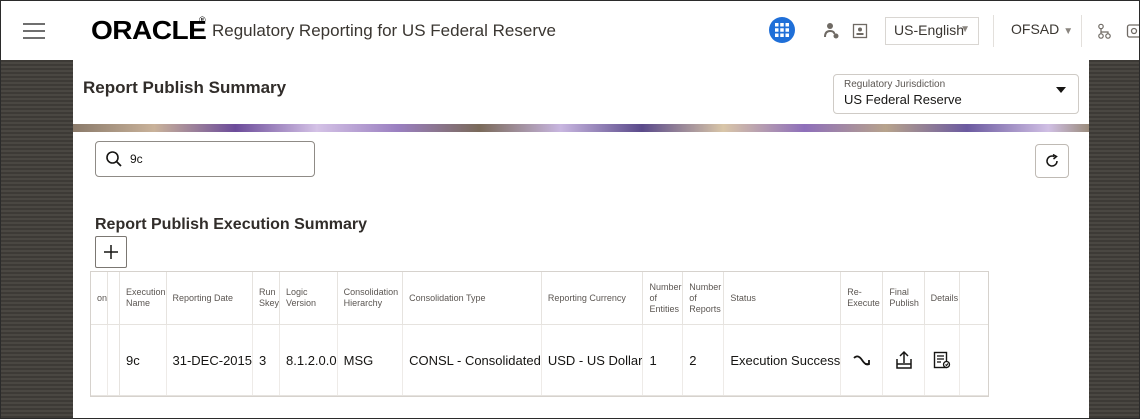 Image resolution: width=1140 pixels, height=419 pixels. What do you see at coordinates (185, 87) in the screenshot?
I see `page-title: Report Publish Summary` at bounding box center [185, 87].